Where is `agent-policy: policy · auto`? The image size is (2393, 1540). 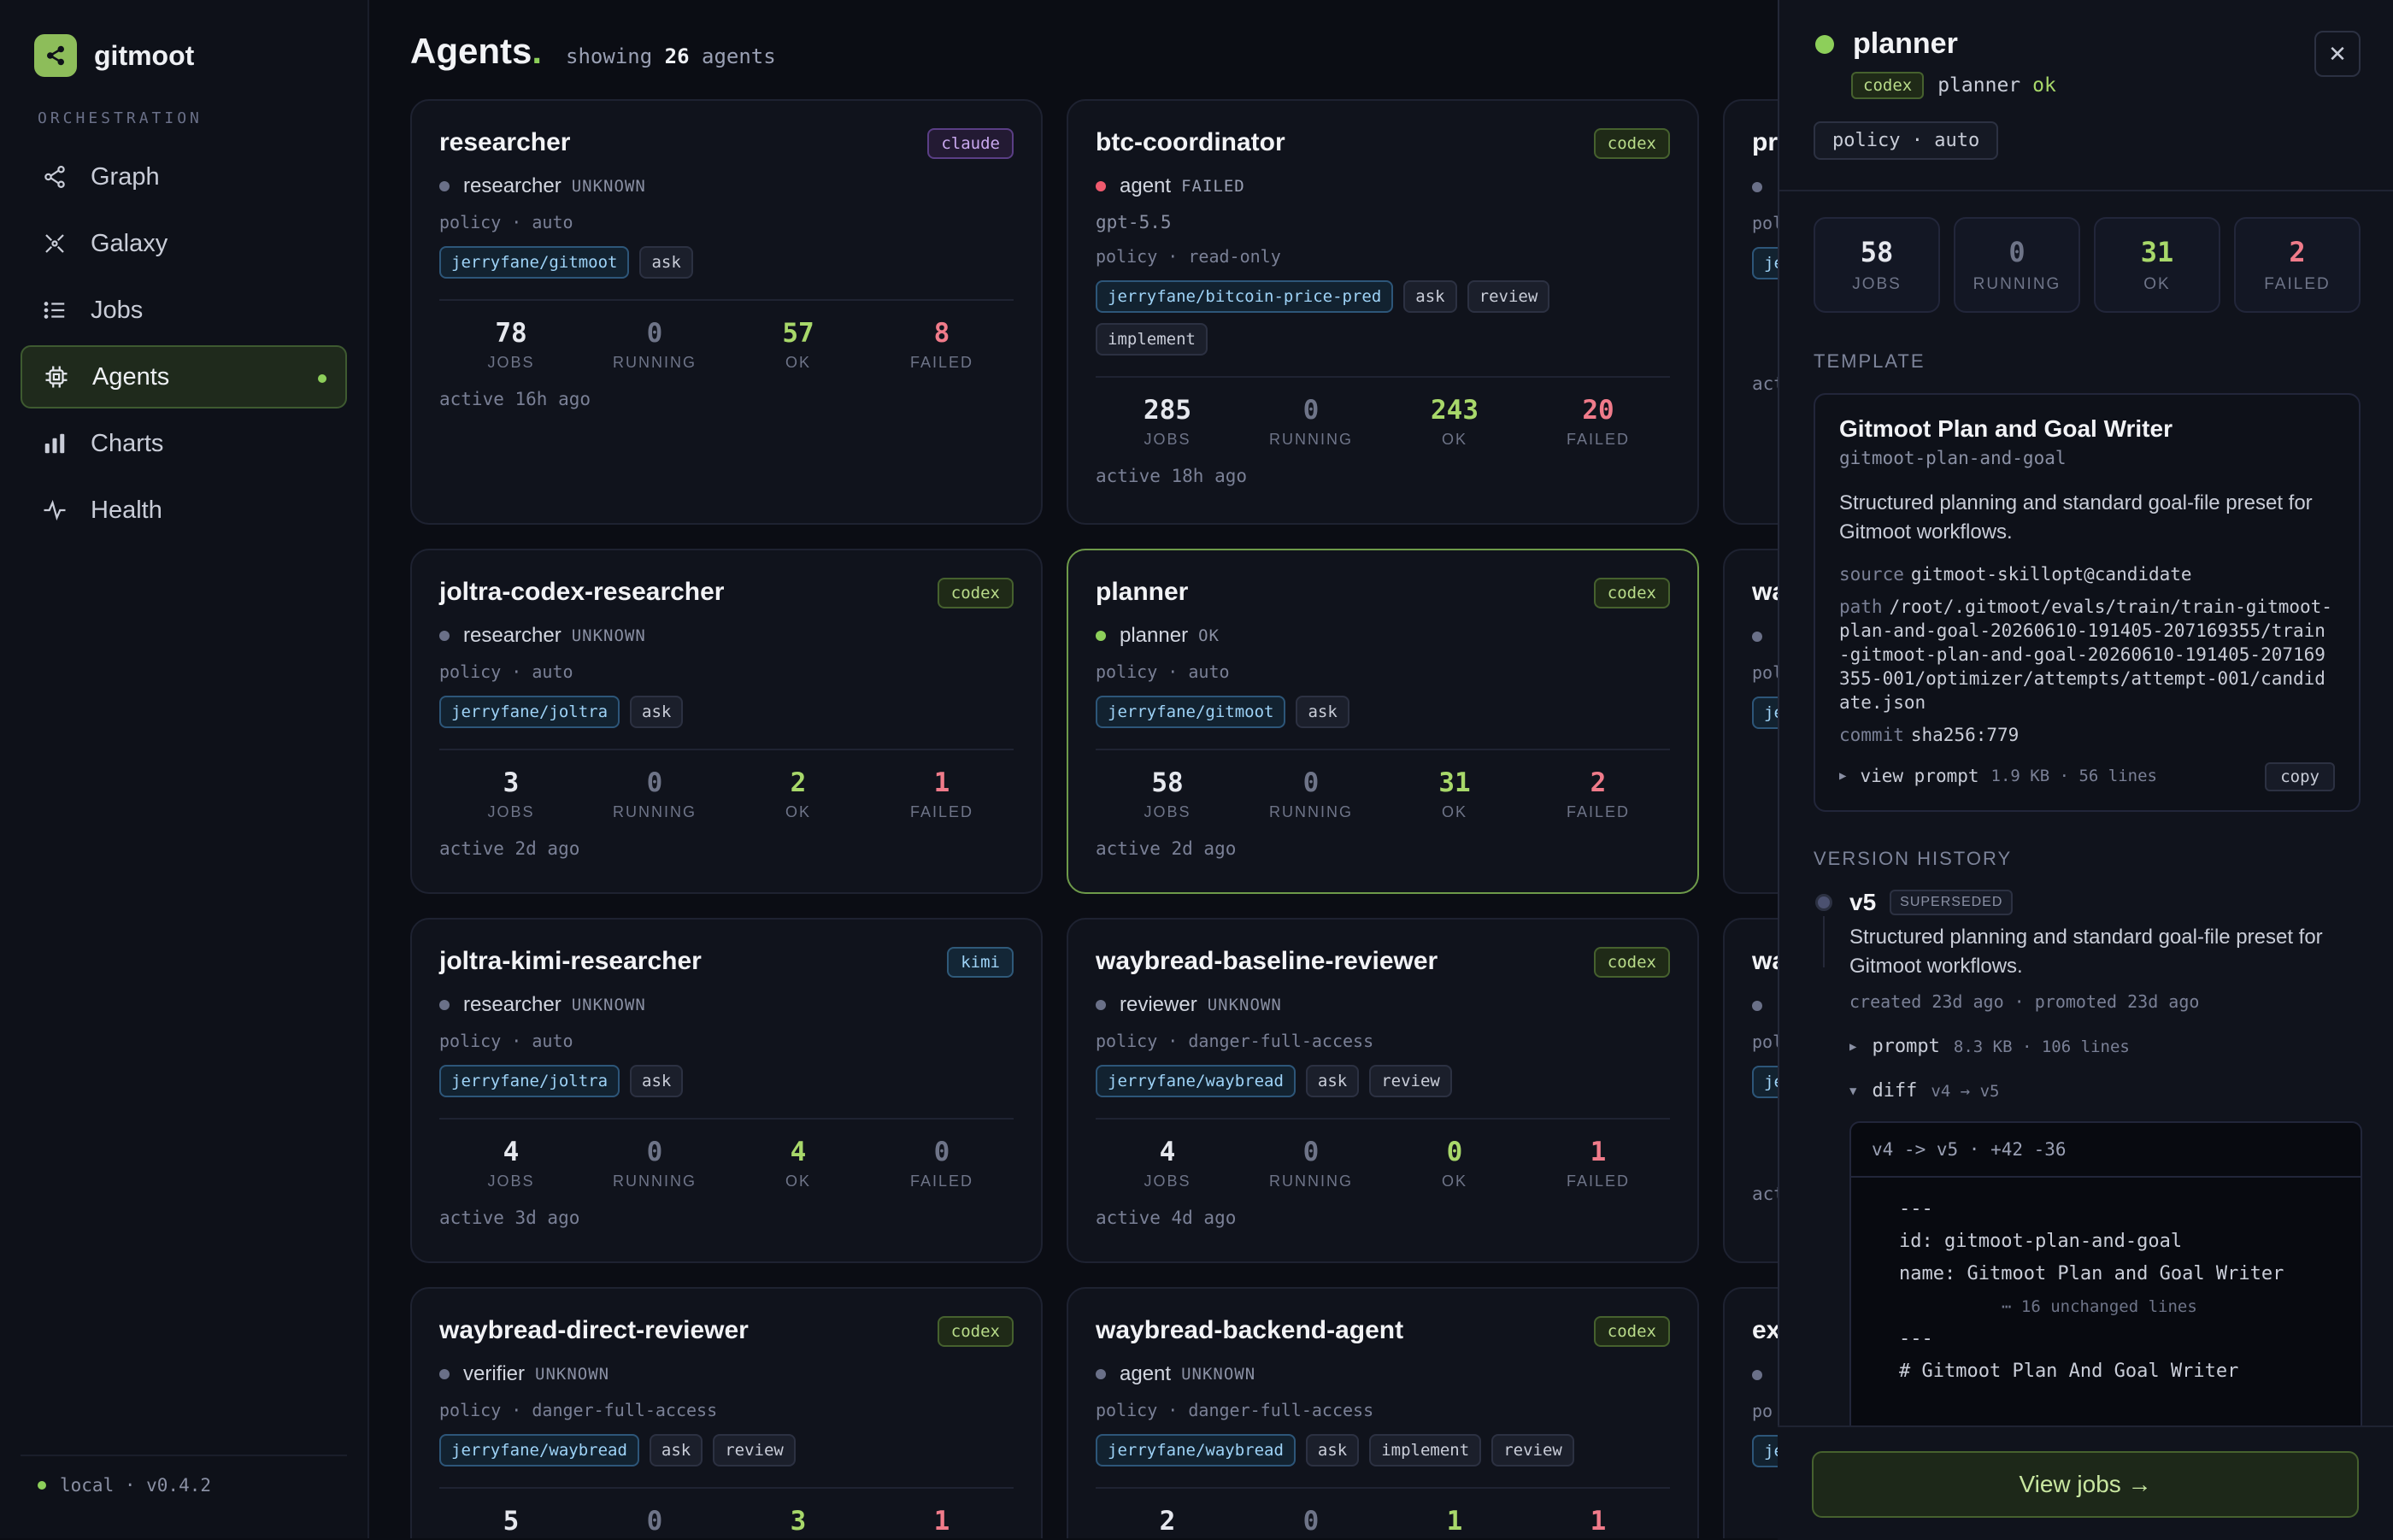 agent-policy: policy · auto is located at coordinates (506, 222).